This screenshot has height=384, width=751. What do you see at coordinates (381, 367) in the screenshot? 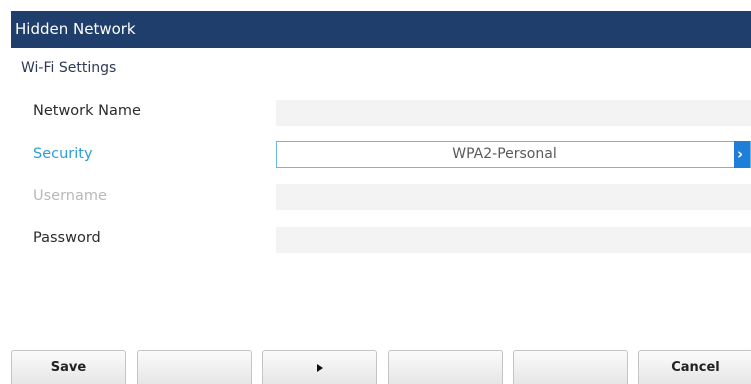
I see `softkey-bar: Save Cancel` at bounding box center [381, 367].